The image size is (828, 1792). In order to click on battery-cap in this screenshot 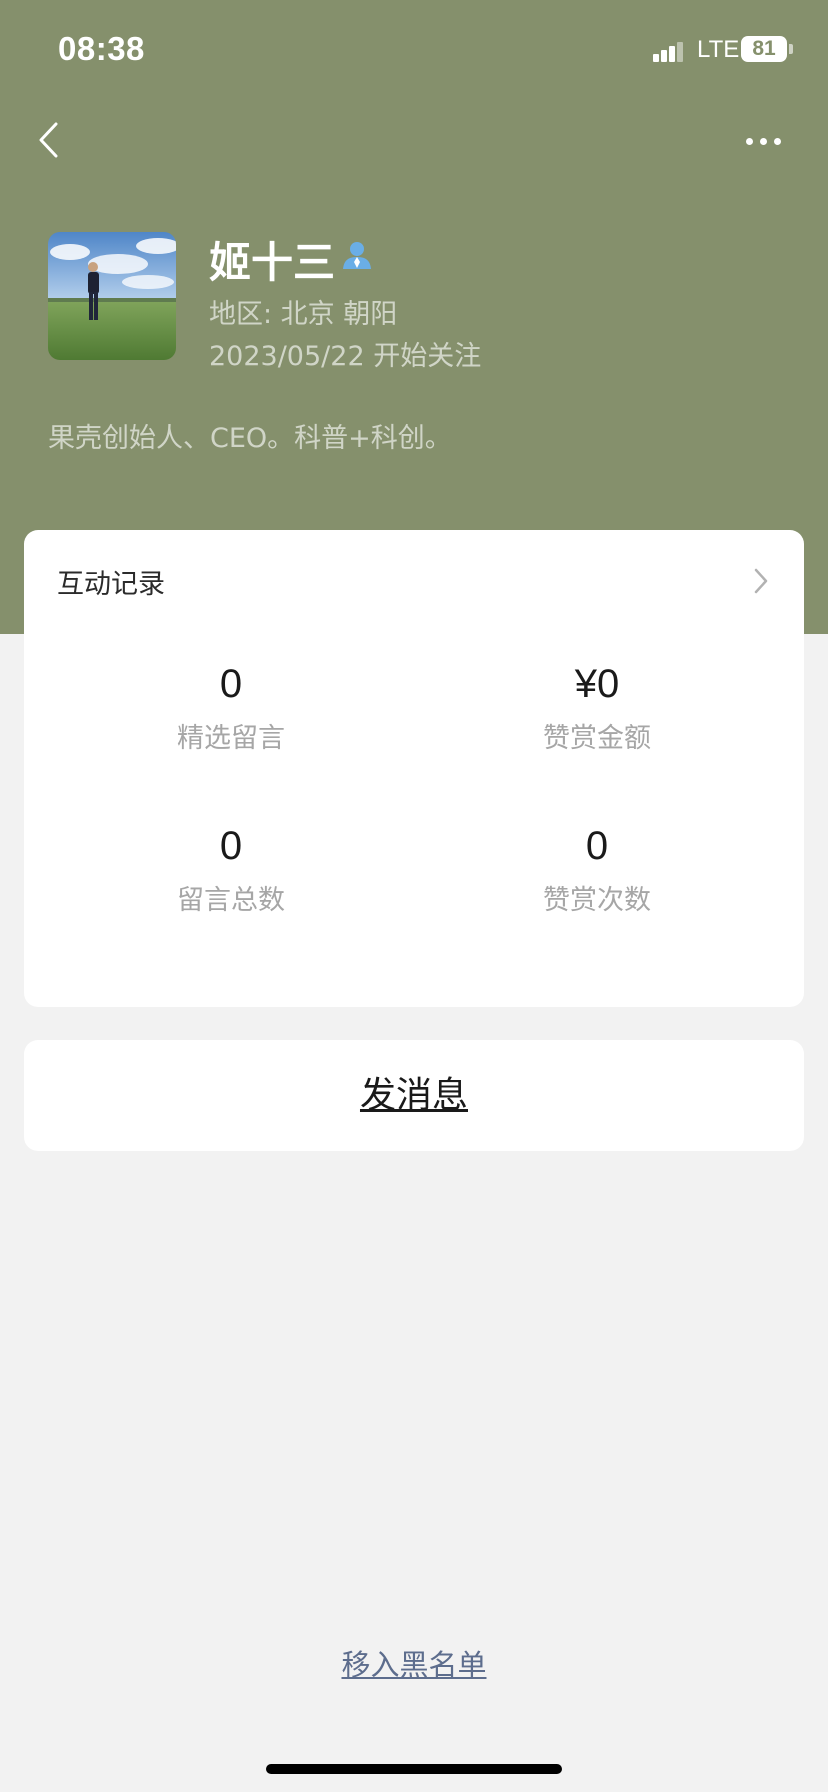, I will do `click(791, 49)`.